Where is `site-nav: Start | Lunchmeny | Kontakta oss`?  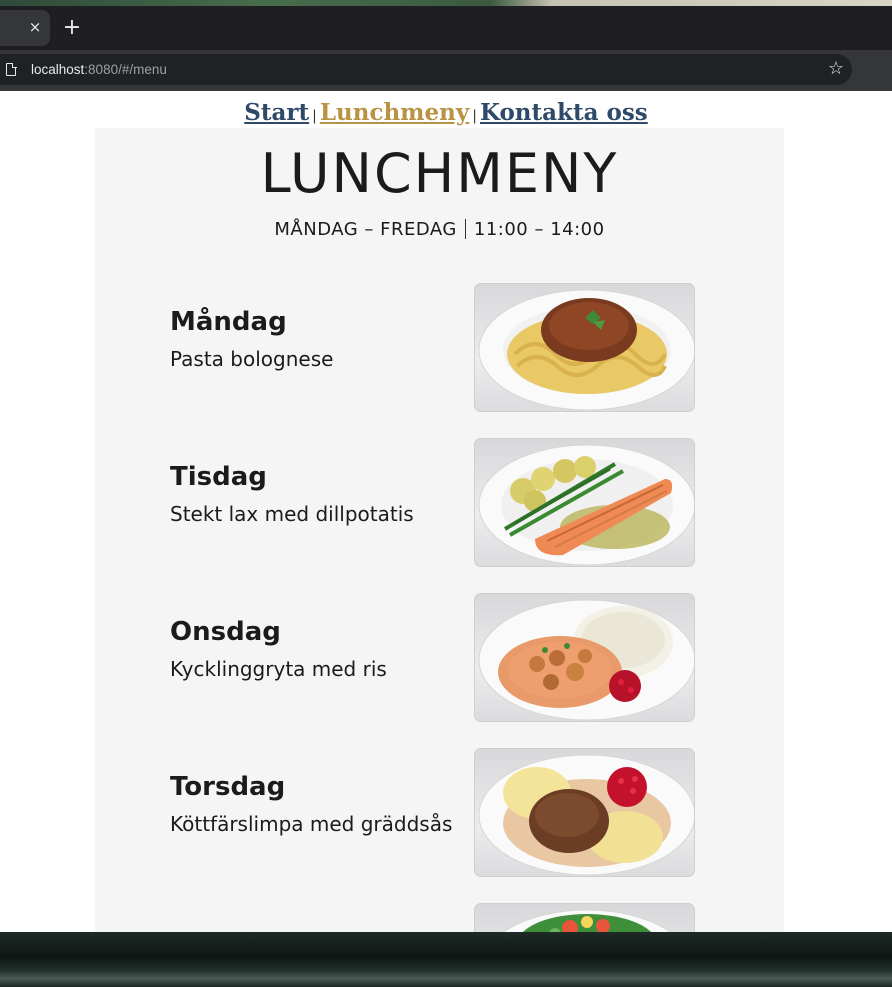 site-nav: Start | Lunchmeny | Kontakta oss is located at coordinates (446, 114).